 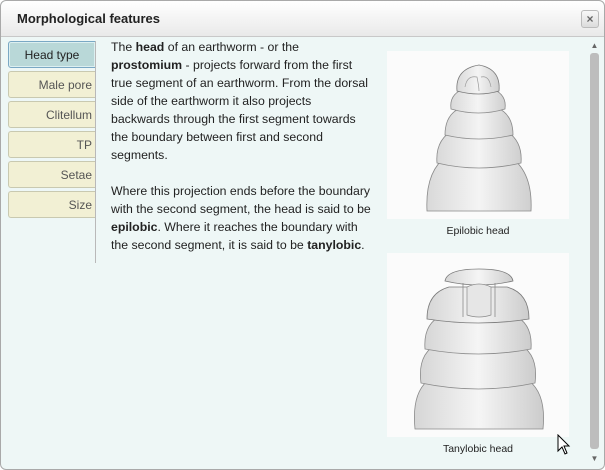 I want to click on tab-tp: TP, so click(x=51, y=144).